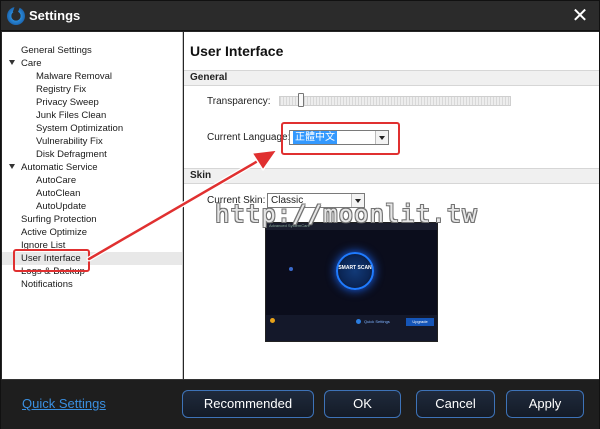 The width and height of the screenshot is (600, 429). Describe the element at coordinates (272, 320) in the screenshot. I see `preview-badge-icon` at that location.